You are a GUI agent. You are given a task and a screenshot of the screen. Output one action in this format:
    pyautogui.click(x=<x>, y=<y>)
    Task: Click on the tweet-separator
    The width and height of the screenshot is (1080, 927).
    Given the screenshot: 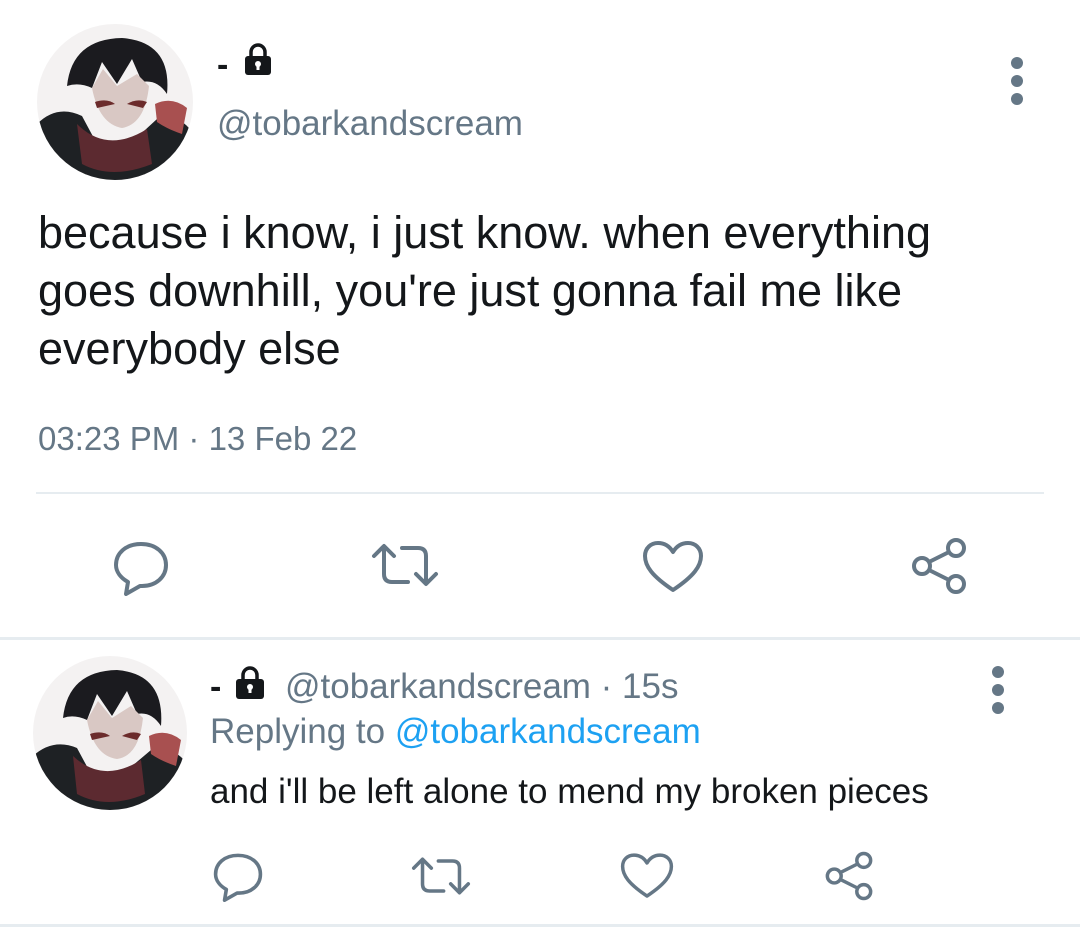 What is the action you would take?
    pyautogui.click(x=540, y=638)
    